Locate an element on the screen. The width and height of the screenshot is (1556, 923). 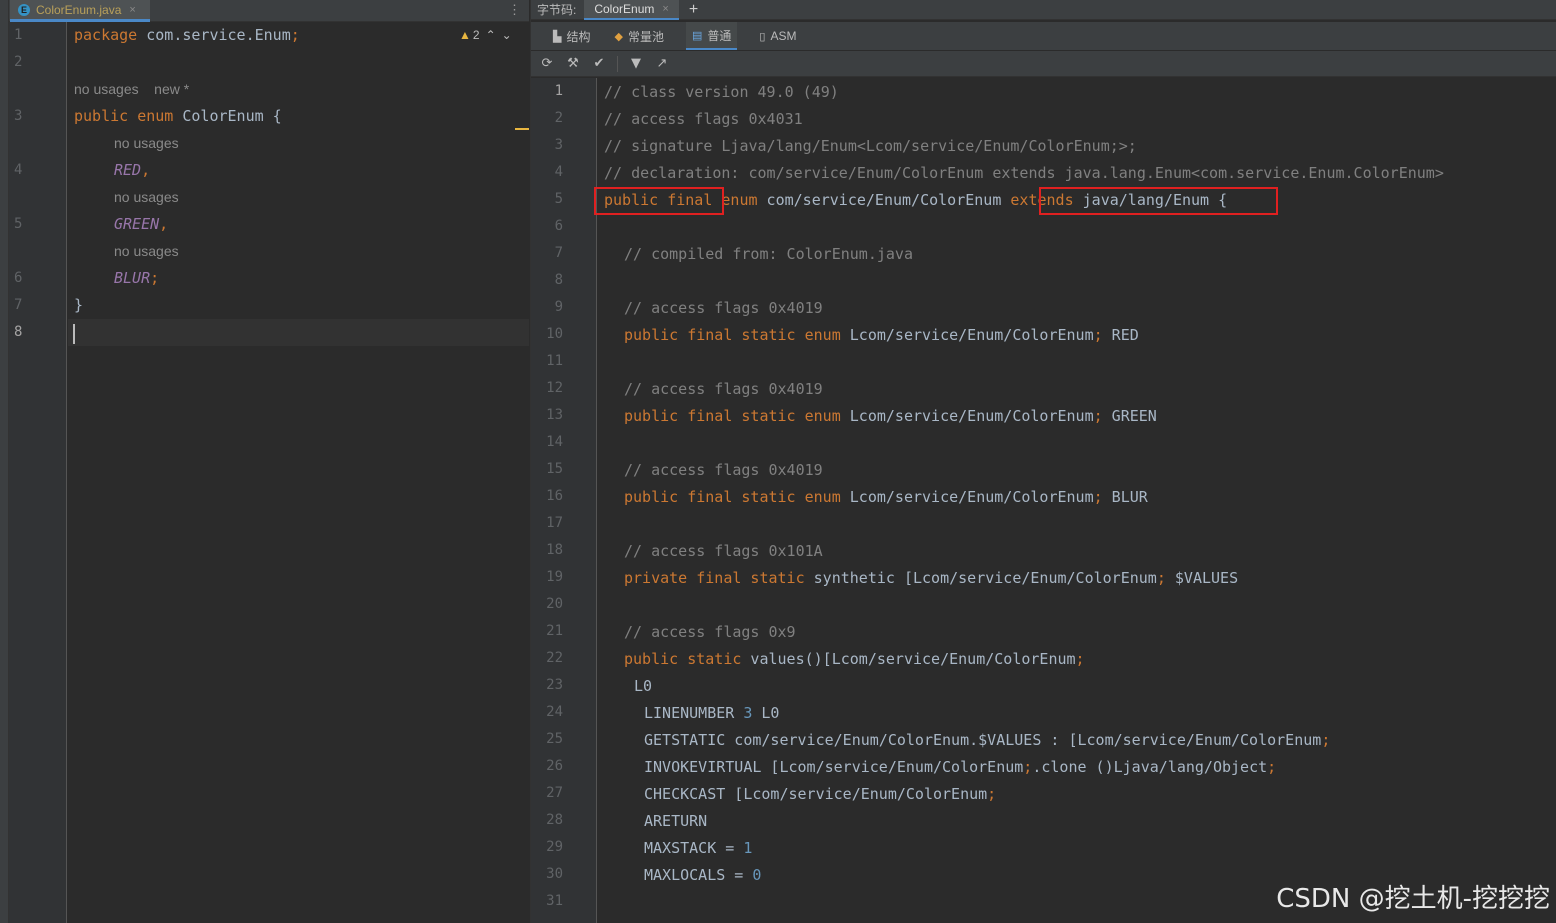
bytecode-line-15: // access flags 0x4019 is located at coordinates (723, 470).